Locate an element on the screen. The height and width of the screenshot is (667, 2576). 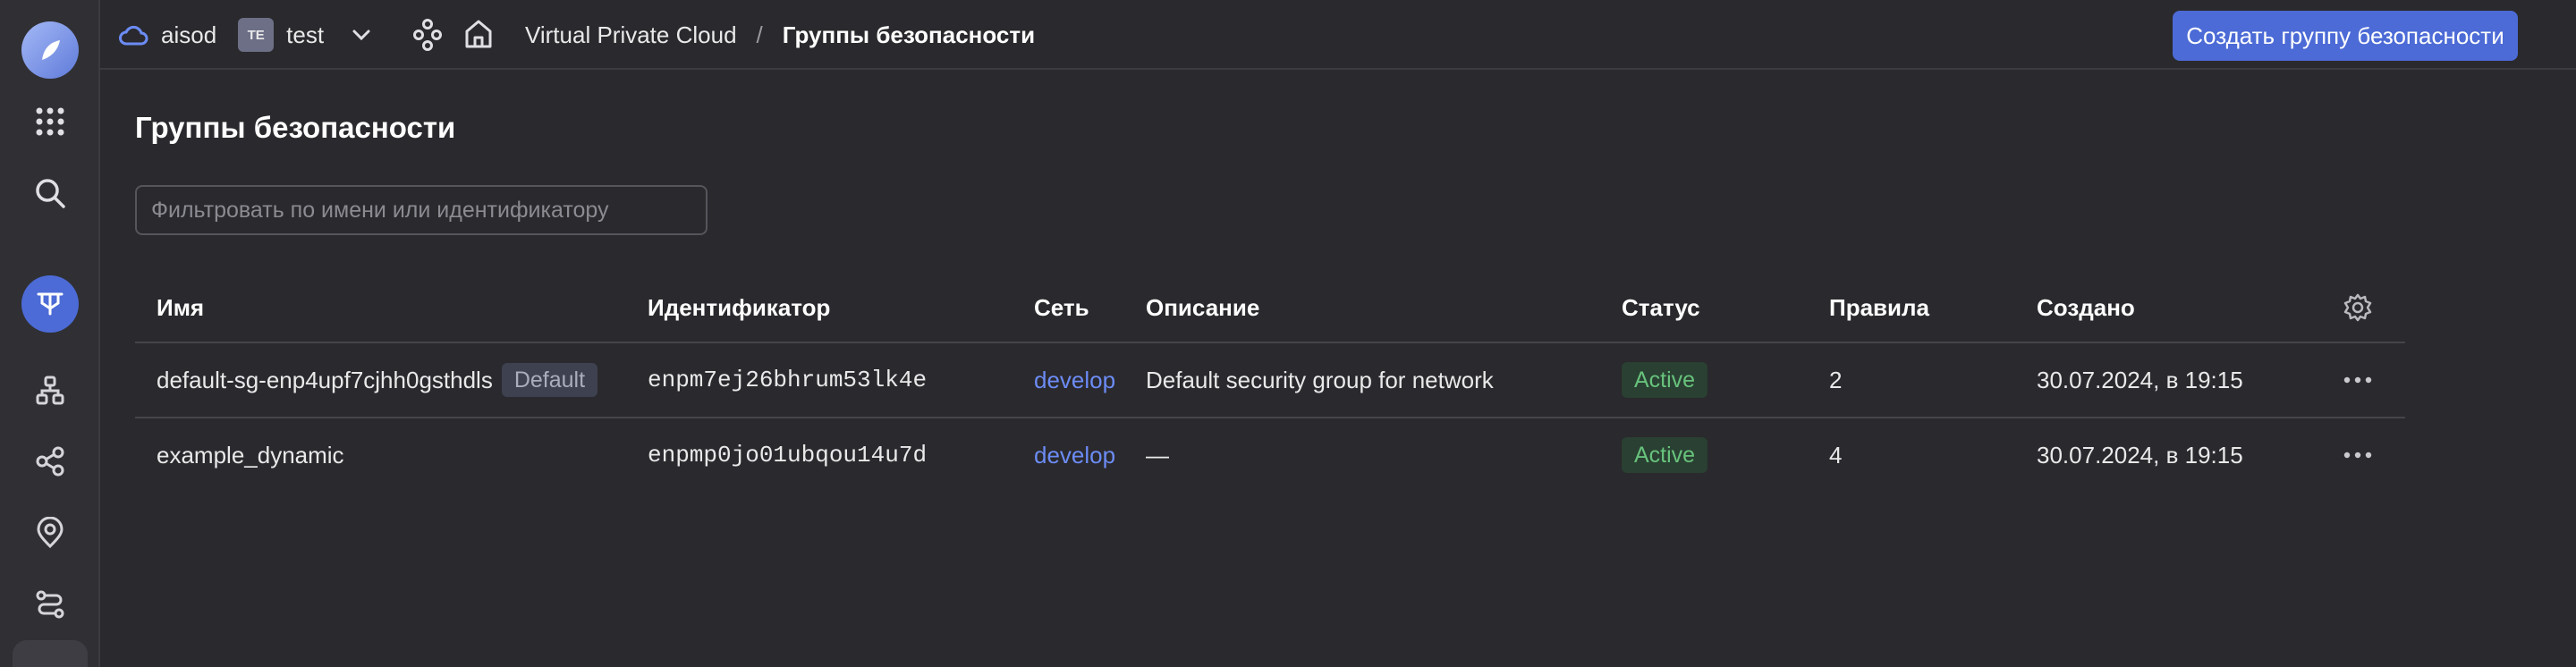
network-topology-icon is located at coordinates (50, 390).